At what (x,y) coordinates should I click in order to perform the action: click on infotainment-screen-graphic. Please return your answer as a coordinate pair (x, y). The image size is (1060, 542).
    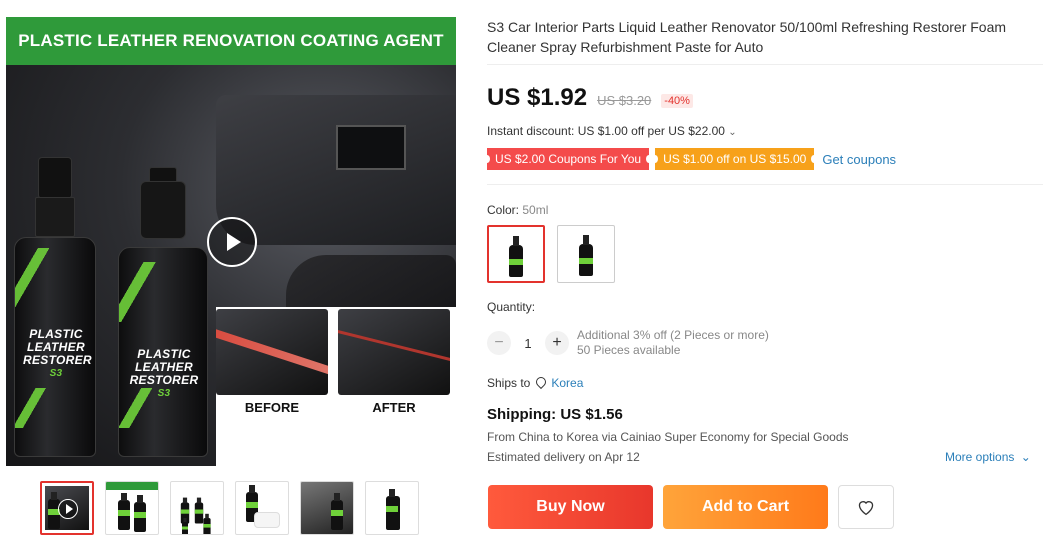
    Looking at the image, I should click on (371, 147).